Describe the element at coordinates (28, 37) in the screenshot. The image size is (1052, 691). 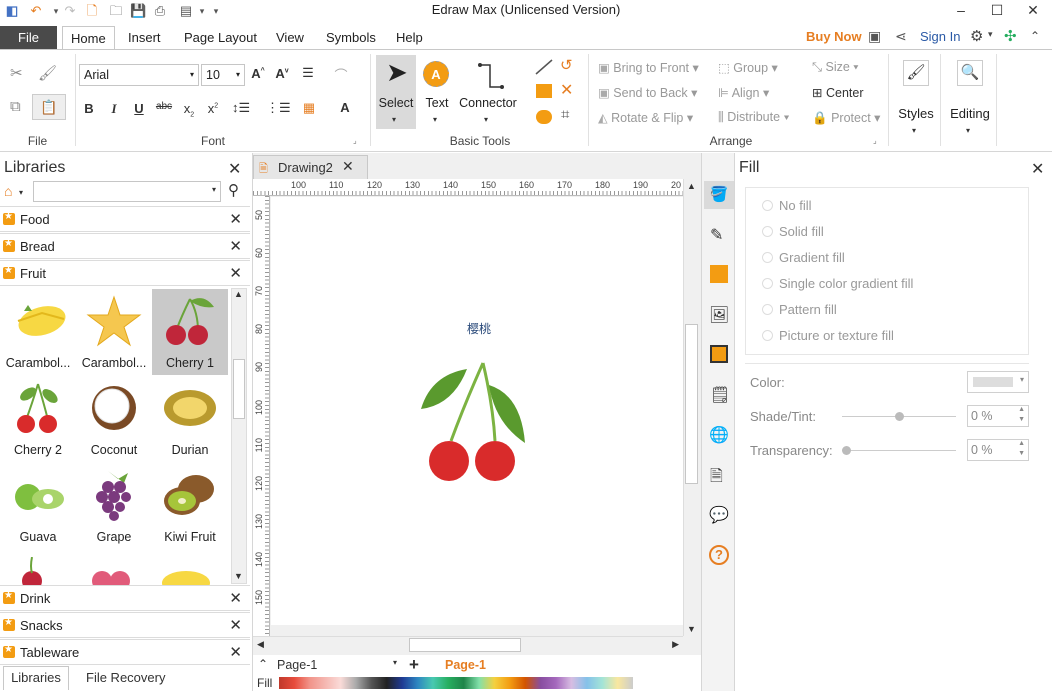
I see `file-menu-button: File` at that location.